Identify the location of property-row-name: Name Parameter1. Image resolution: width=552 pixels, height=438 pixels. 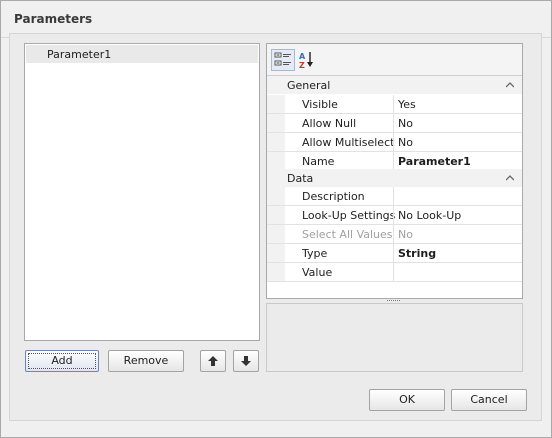
(394, 161).